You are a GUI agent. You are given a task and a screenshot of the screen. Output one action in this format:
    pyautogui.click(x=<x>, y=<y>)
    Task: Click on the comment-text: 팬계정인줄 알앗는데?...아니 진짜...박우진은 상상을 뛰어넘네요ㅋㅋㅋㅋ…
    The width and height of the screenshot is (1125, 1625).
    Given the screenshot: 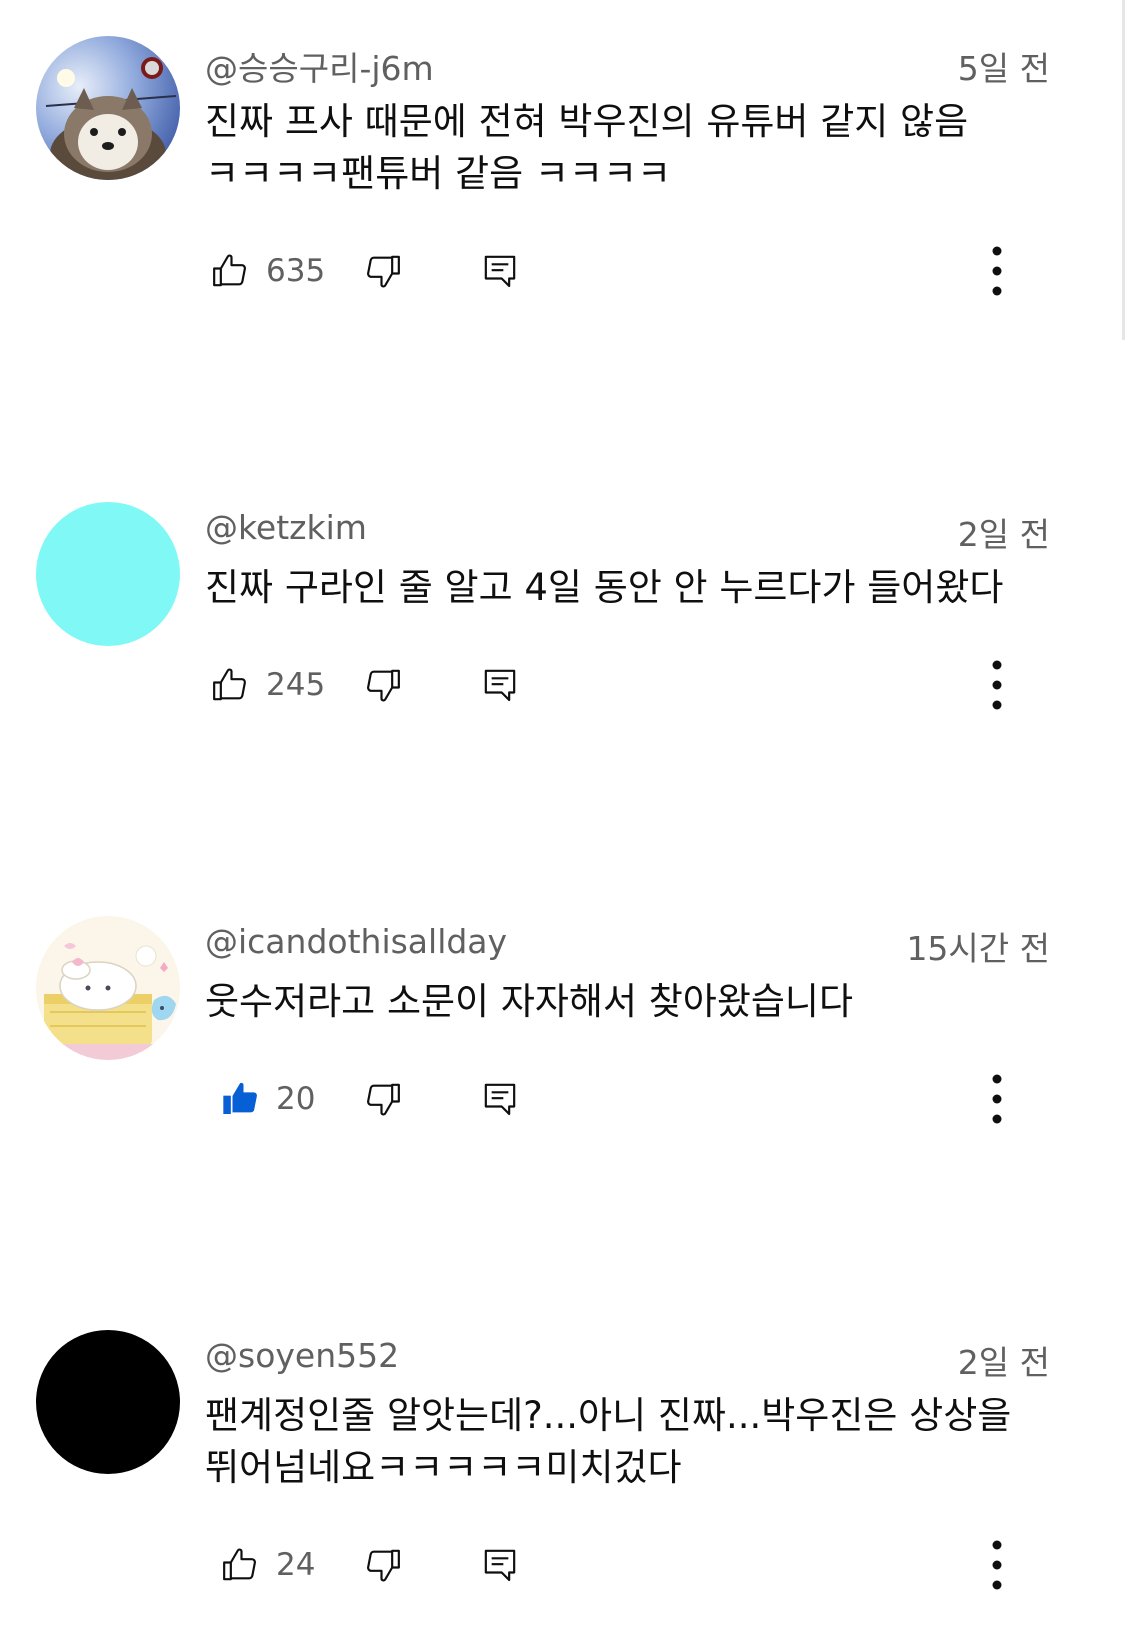 What is the action you would take?
    pyautogui.click(x=608, y=1441)
    